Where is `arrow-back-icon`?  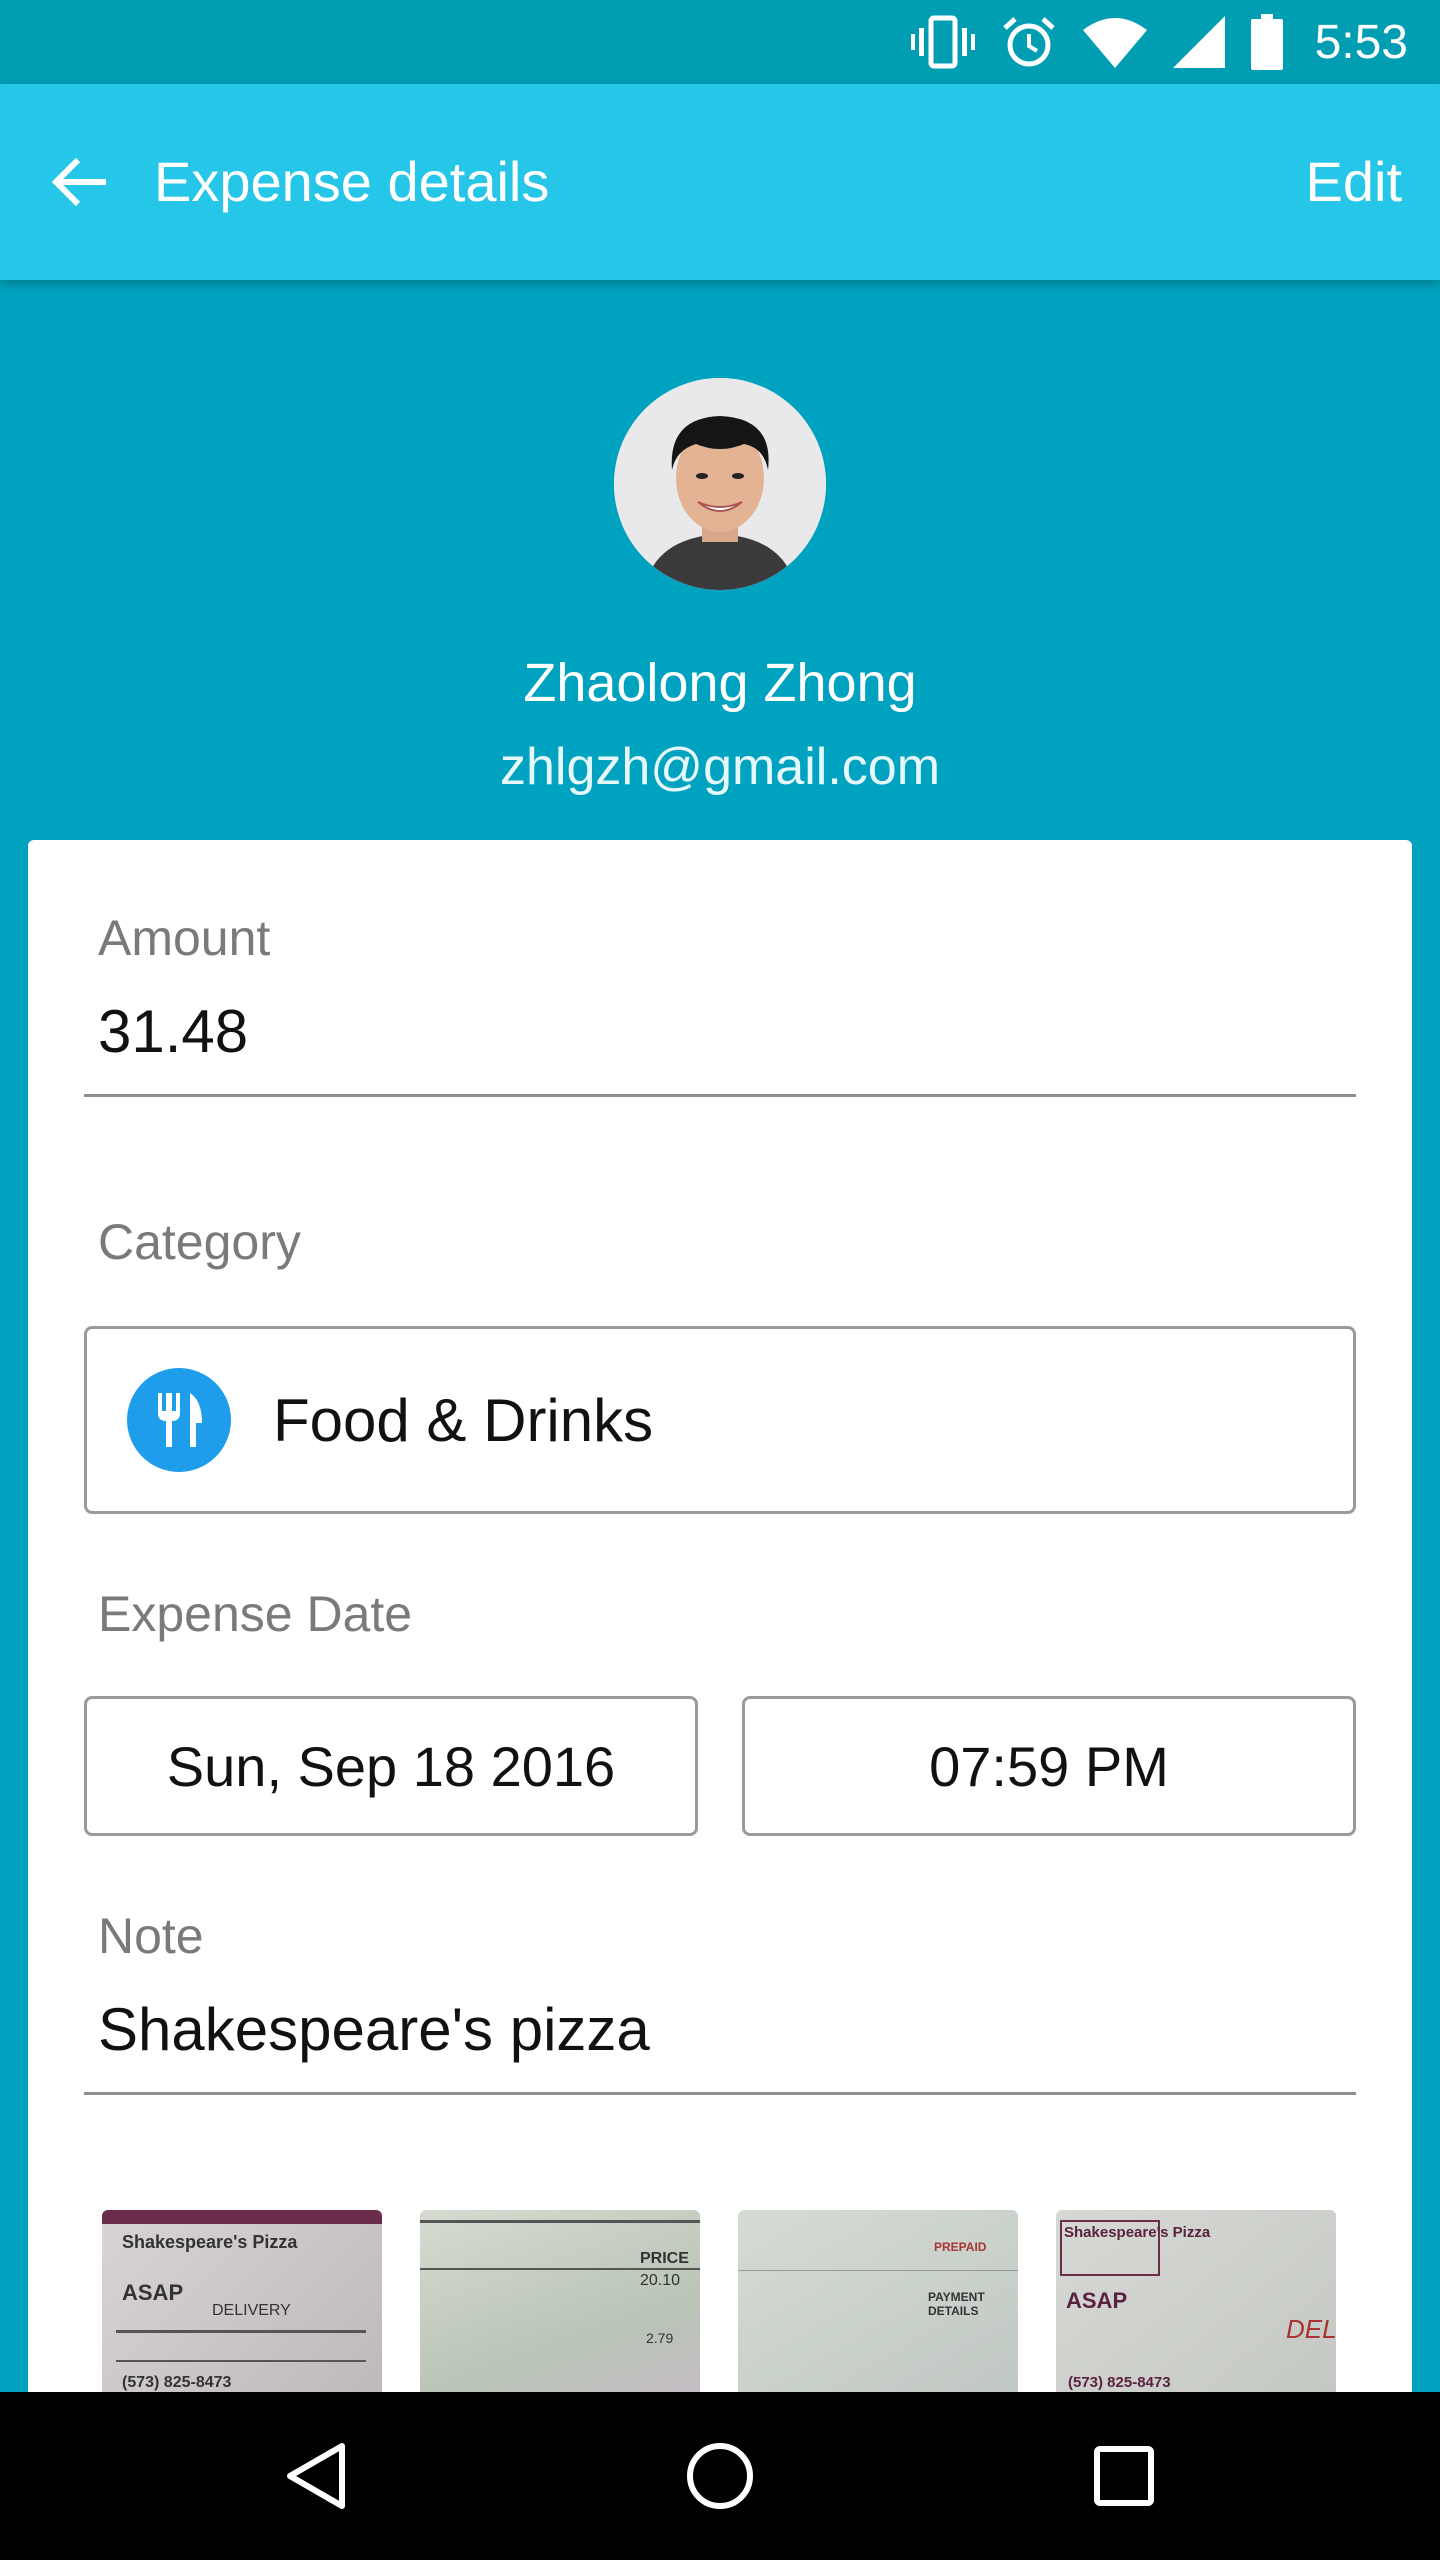 arrow-back-icon is located at coordinates (78, 182).